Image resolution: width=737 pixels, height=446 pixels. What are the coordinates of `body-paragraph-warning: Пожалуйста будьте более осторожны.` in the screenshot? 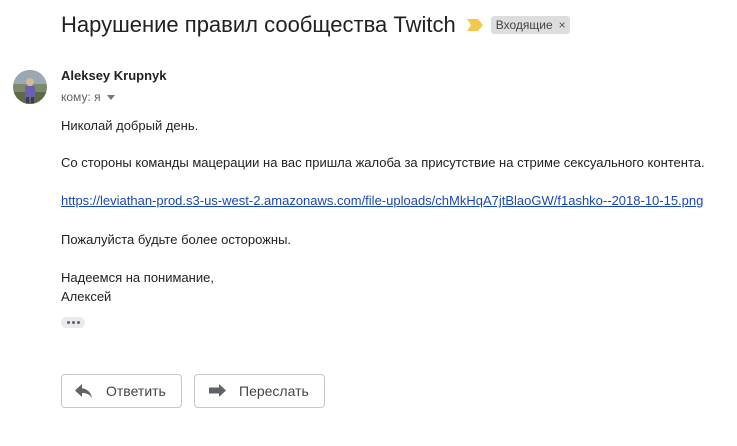 It's located at (176, 239).